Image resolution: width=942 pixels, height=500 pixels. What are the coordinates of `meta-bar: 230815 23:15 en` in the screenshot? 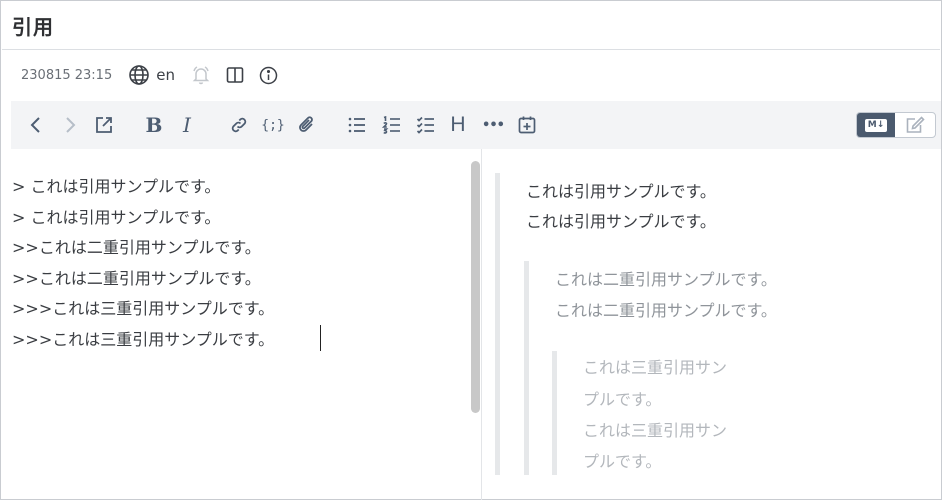 It's located at (157, 75).